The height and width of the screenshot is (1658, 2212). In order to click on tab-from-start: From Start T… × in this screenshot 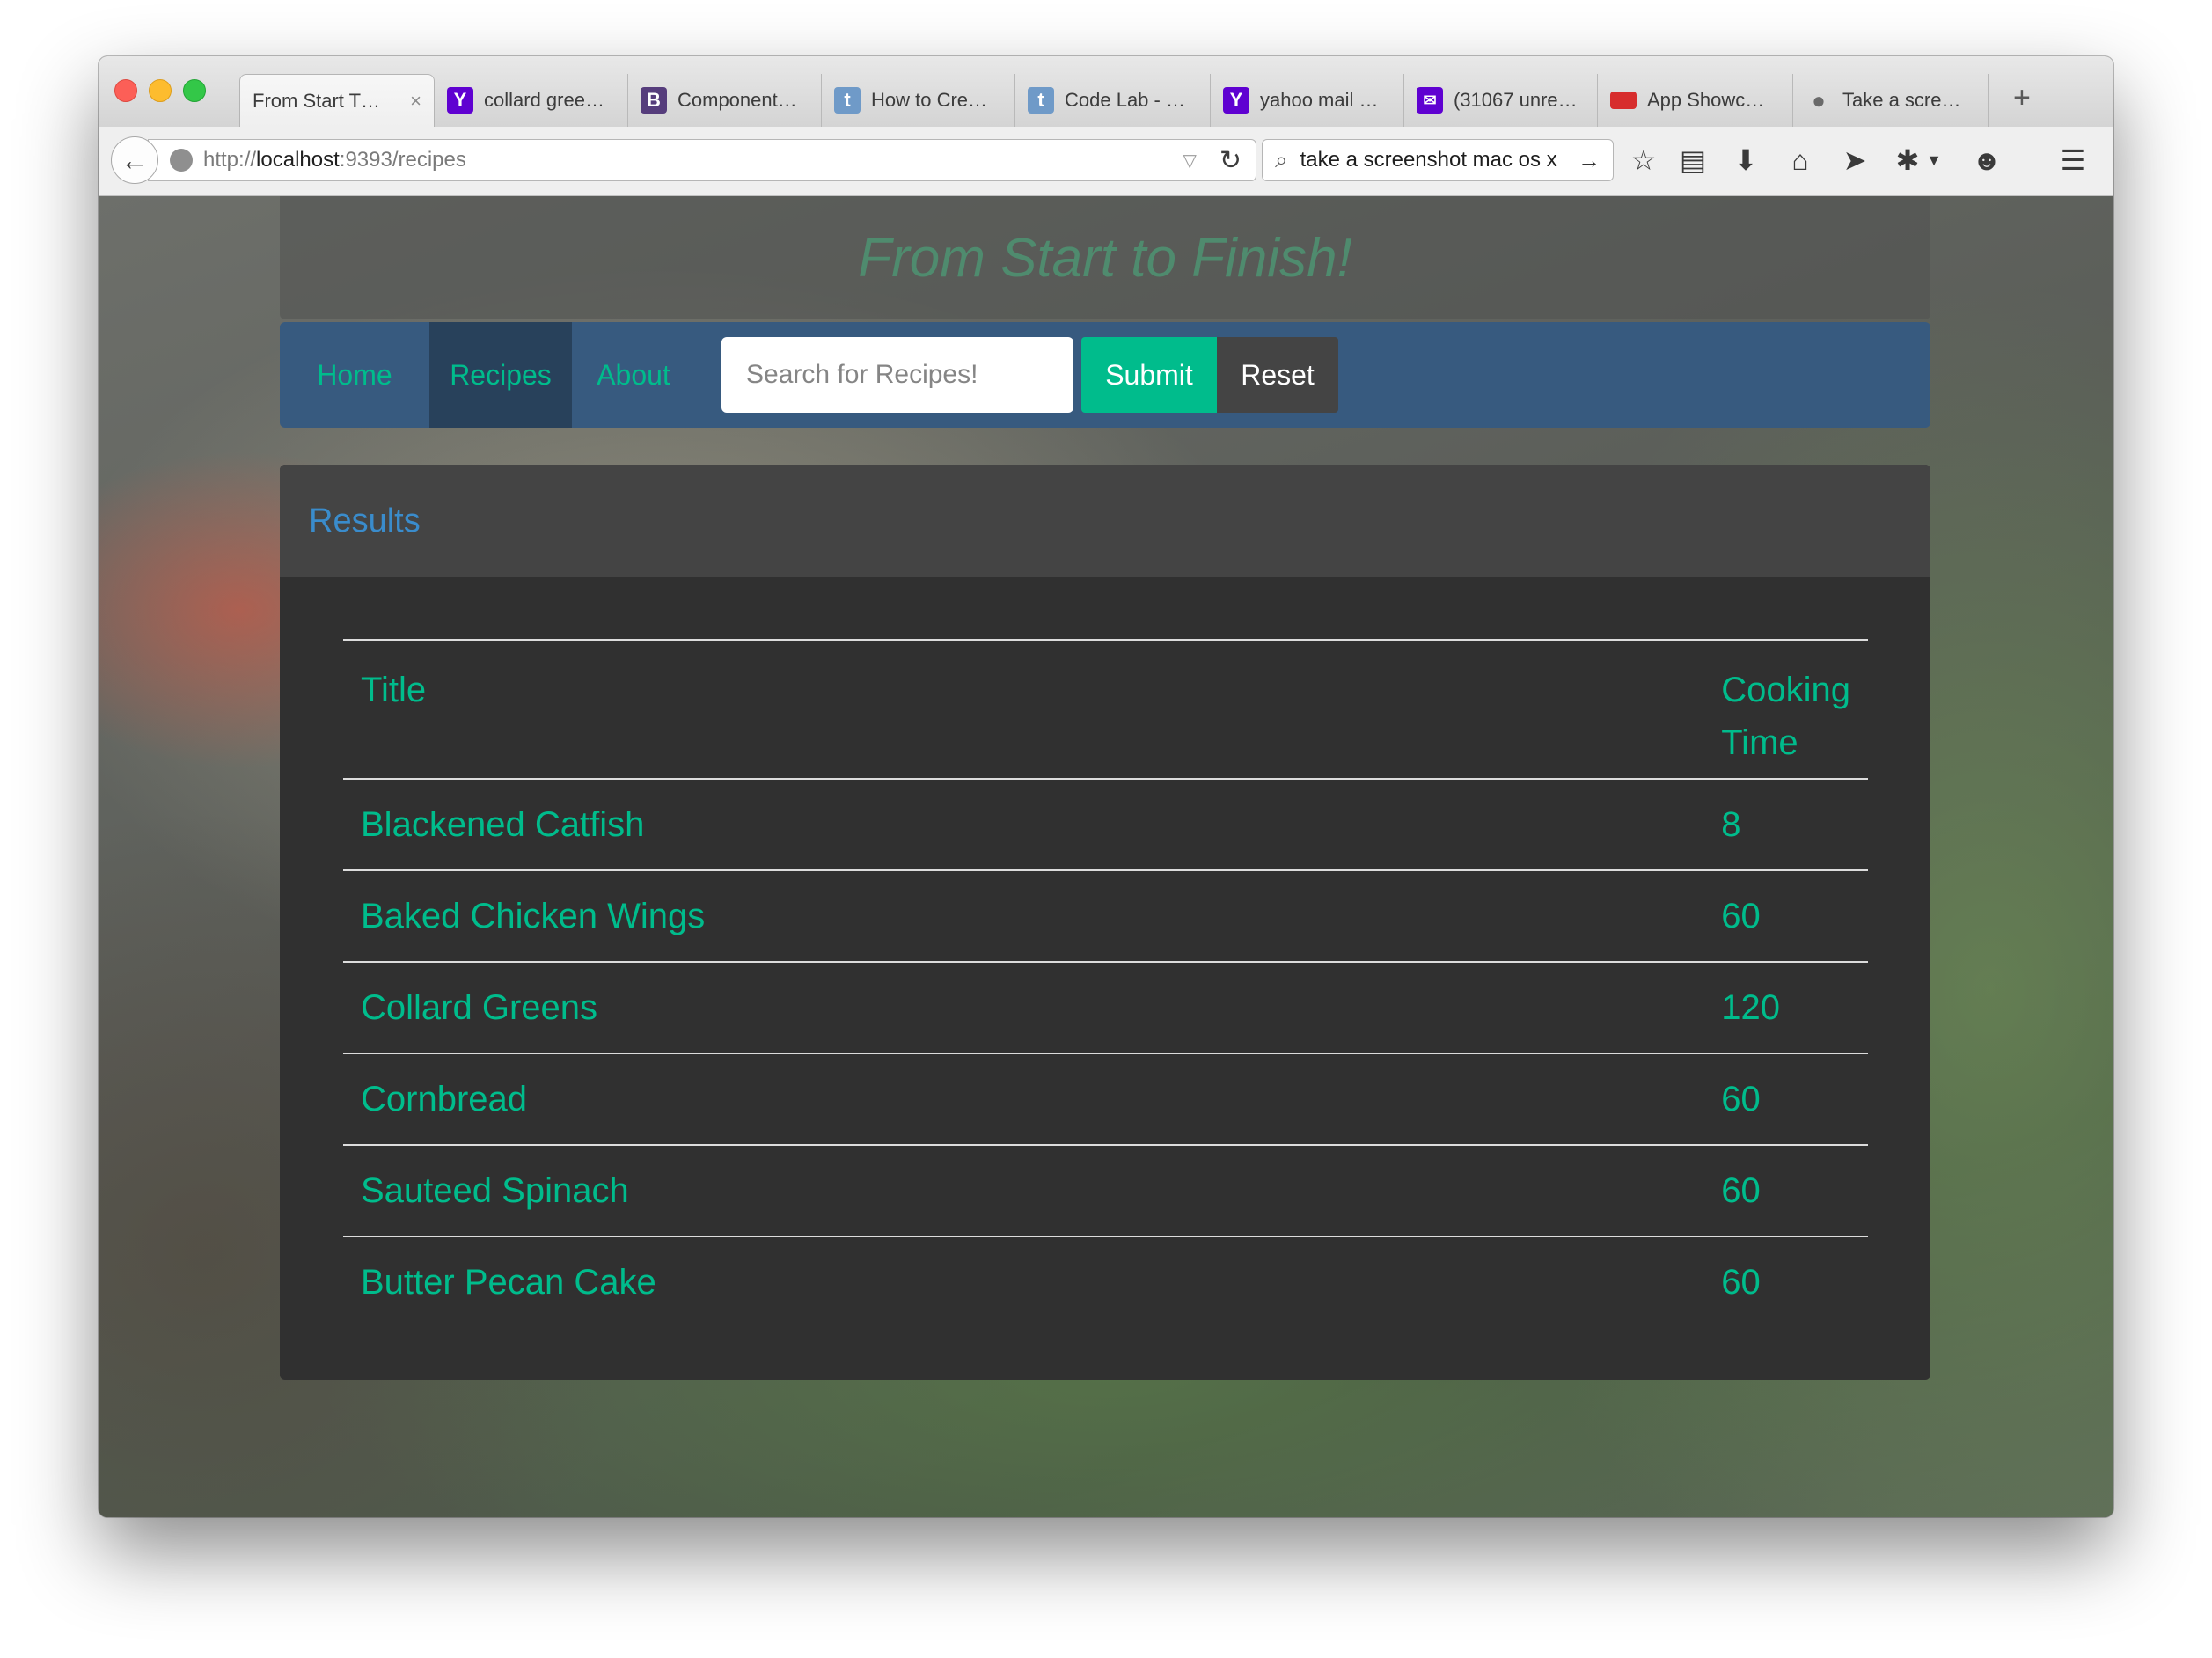, I will do `click(337, 100)`.